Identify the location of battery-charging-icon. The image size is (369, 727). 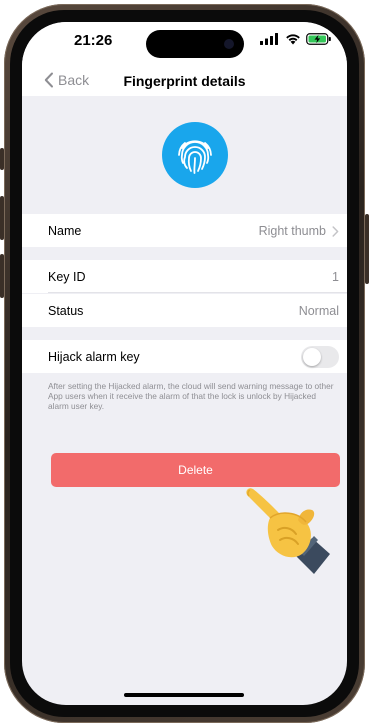
(318, 39).